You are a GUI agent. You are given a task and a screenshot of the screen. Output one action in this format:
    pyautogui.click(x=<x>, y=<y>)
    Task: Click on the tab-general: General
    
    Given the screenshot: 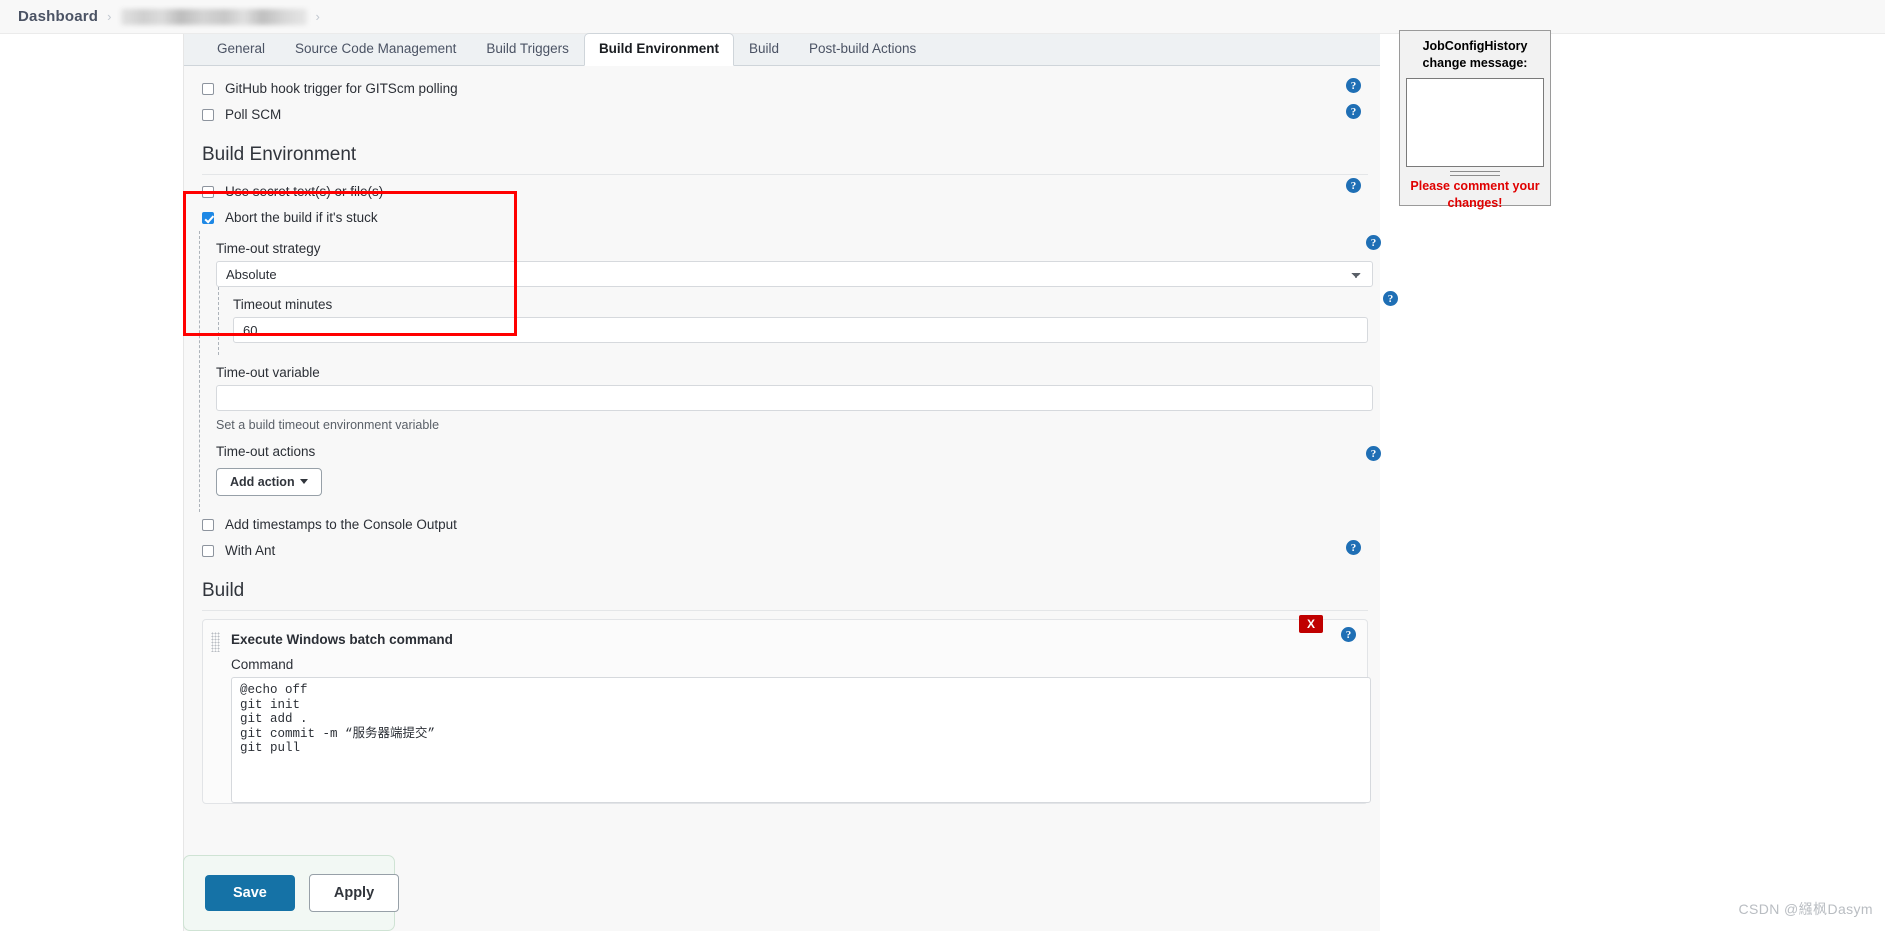 What is the action you would take?
    pyautogui.click(x=241, y=49)
    